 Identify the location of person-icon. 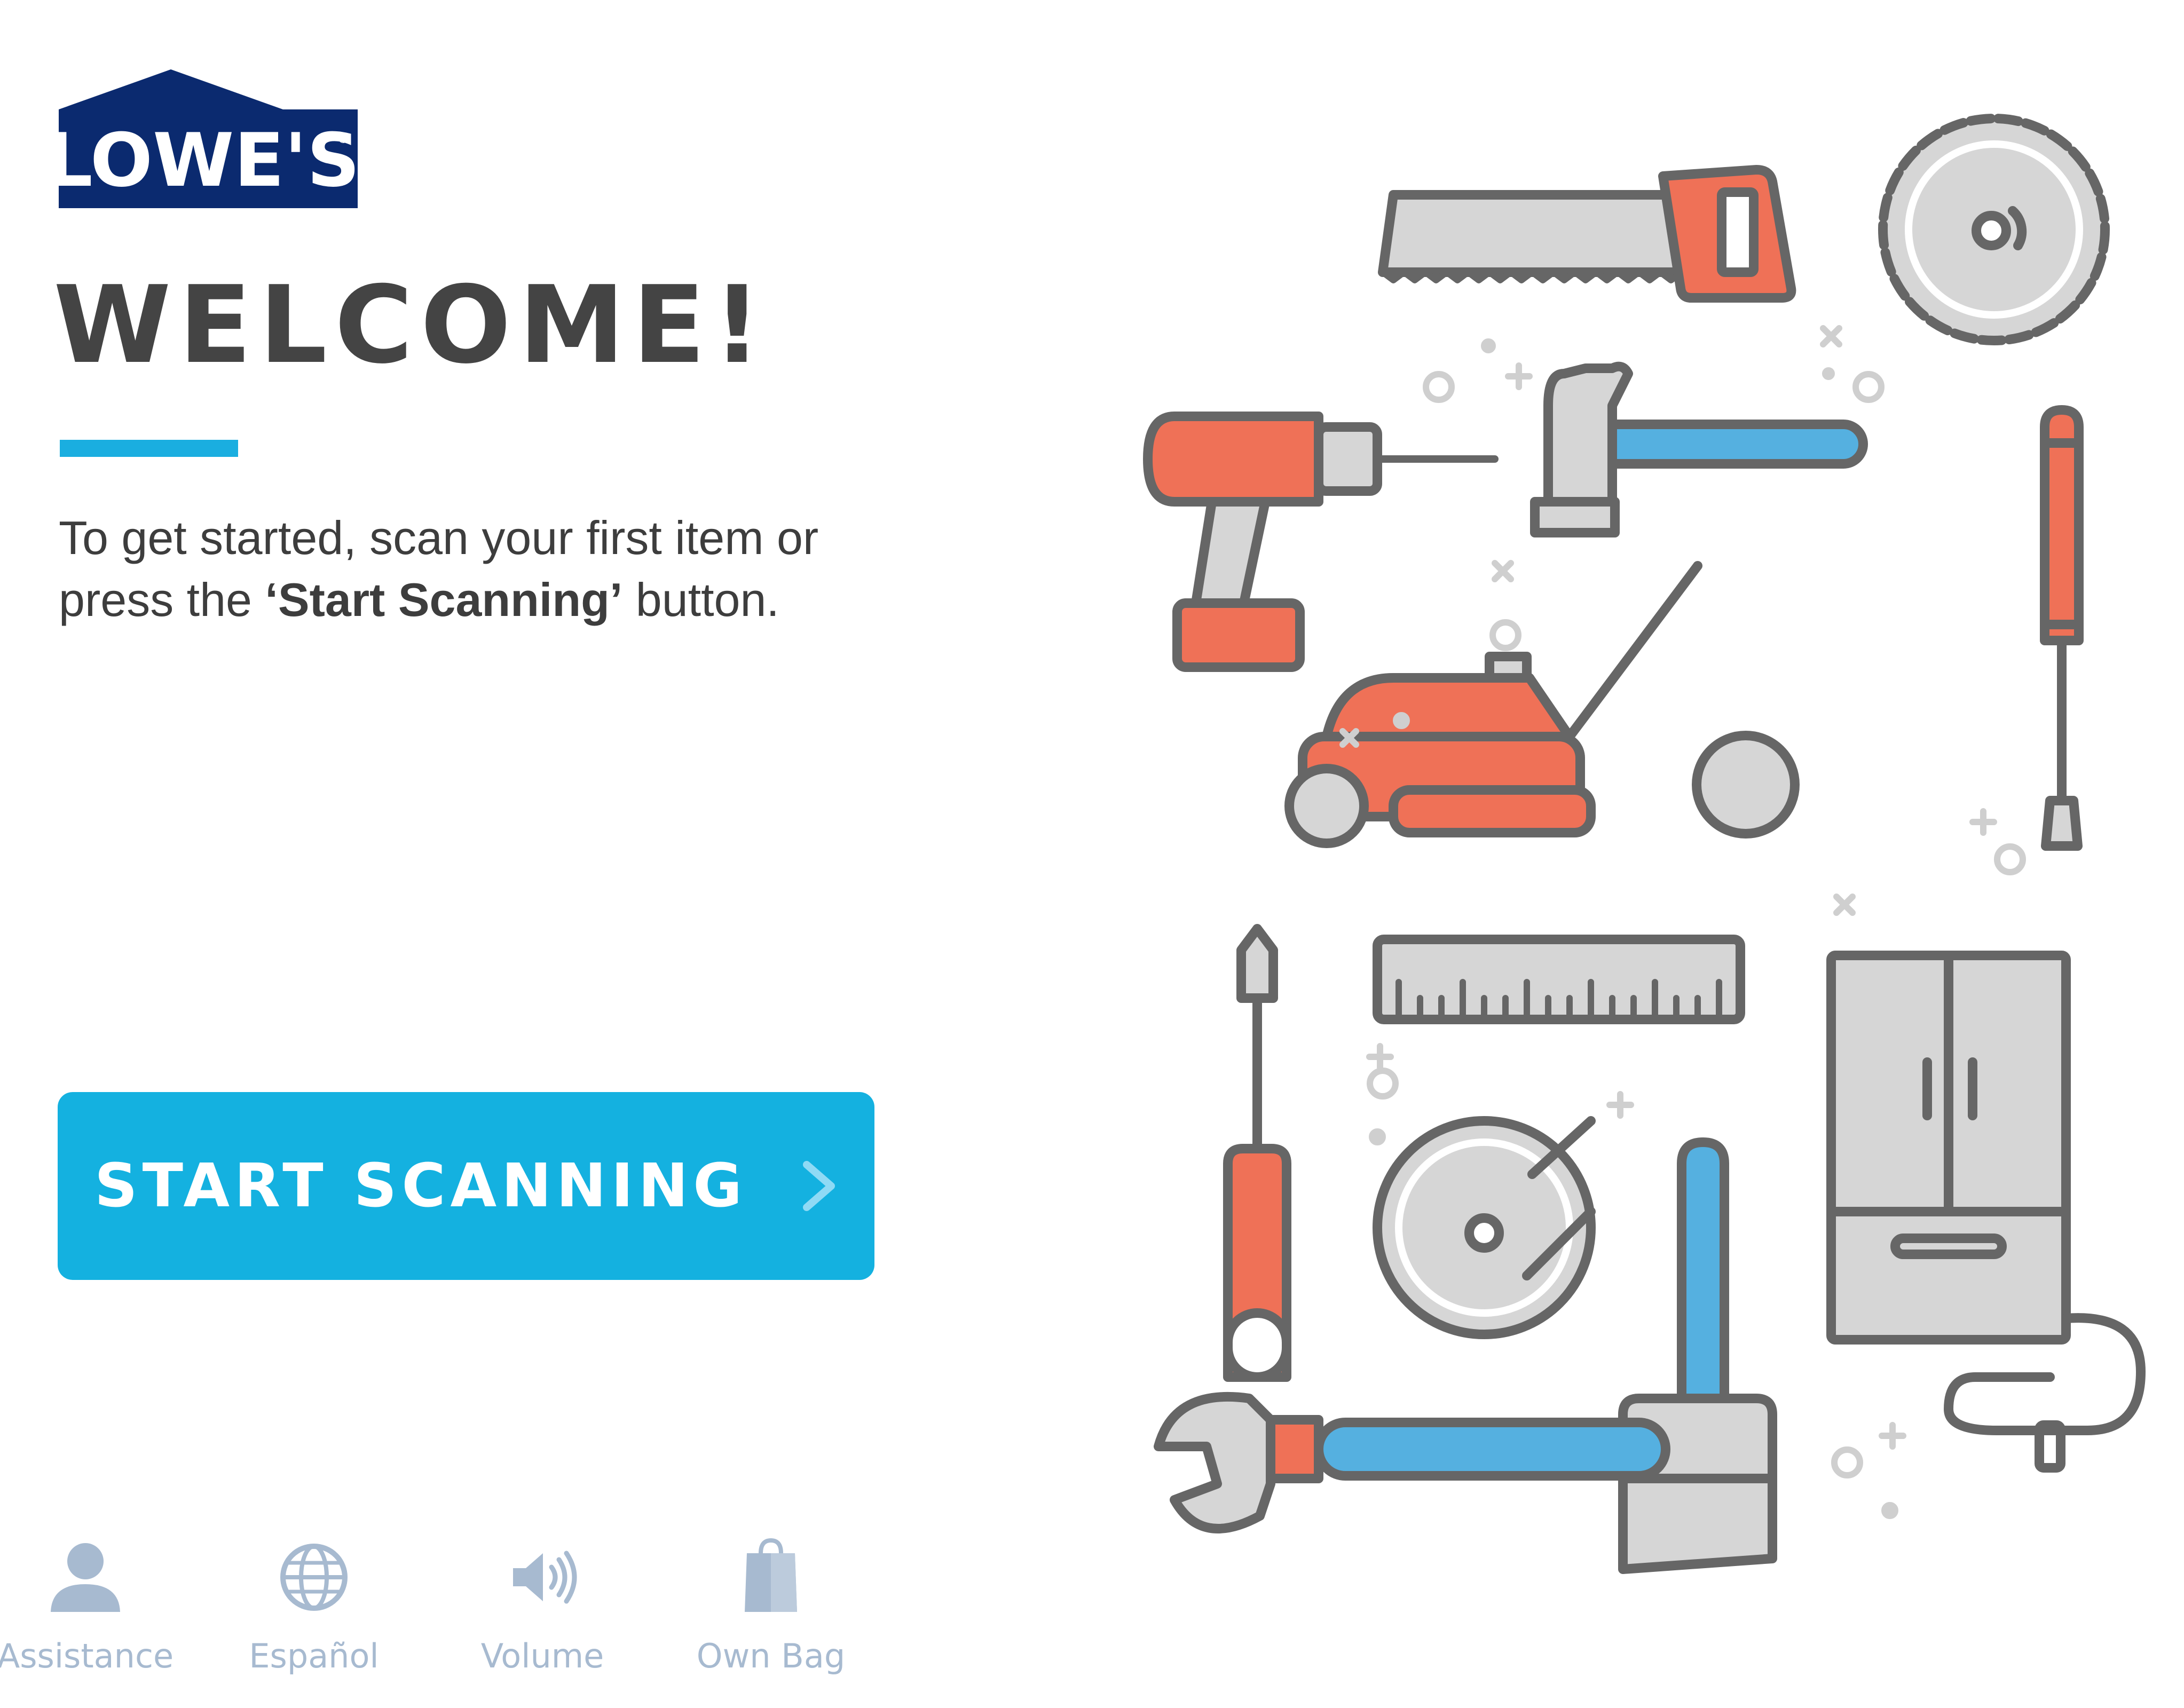
(85, 1577).